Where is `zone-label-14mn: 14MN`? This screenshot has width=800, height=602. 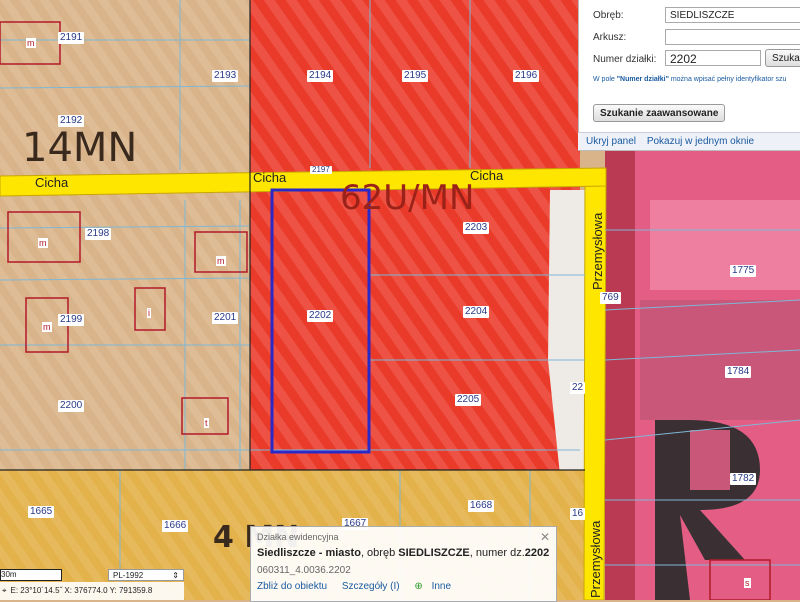
zone-label-14mn: 14MN is located at coordinates (80, 148).